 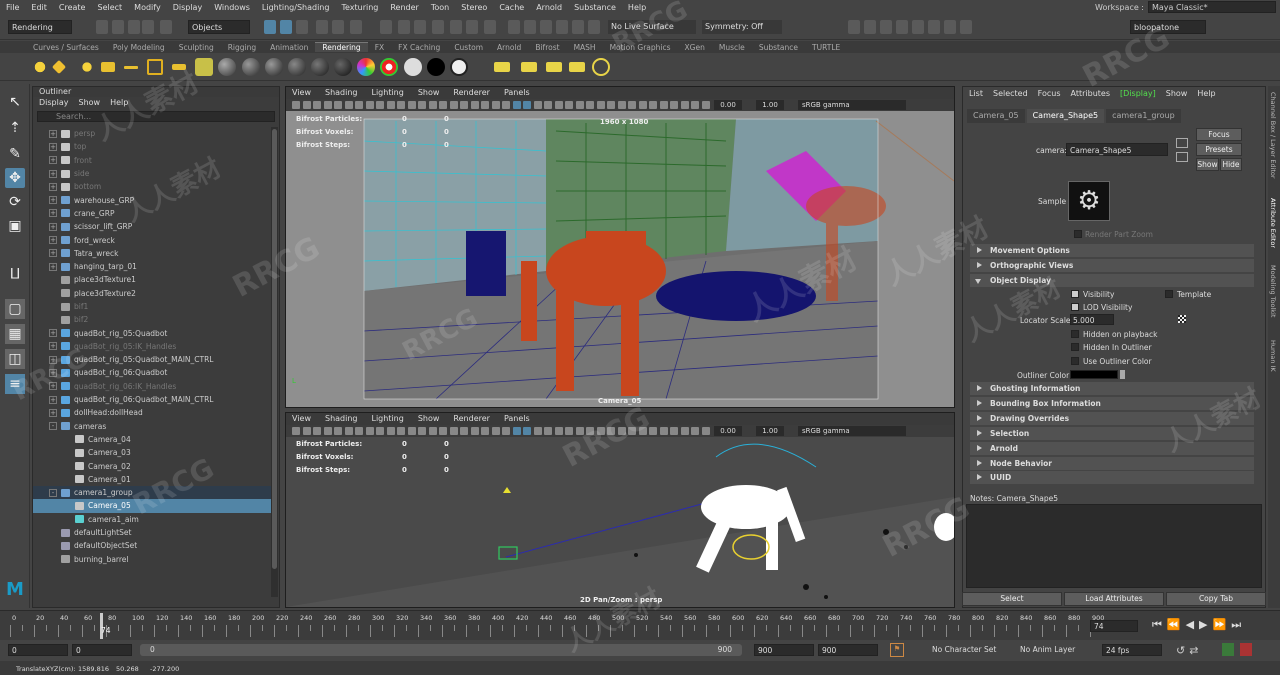 What do you see at coordinates (274, 67) in the screenshot?
I see `phong-sphere-icon` at bounding box center [274, 67].